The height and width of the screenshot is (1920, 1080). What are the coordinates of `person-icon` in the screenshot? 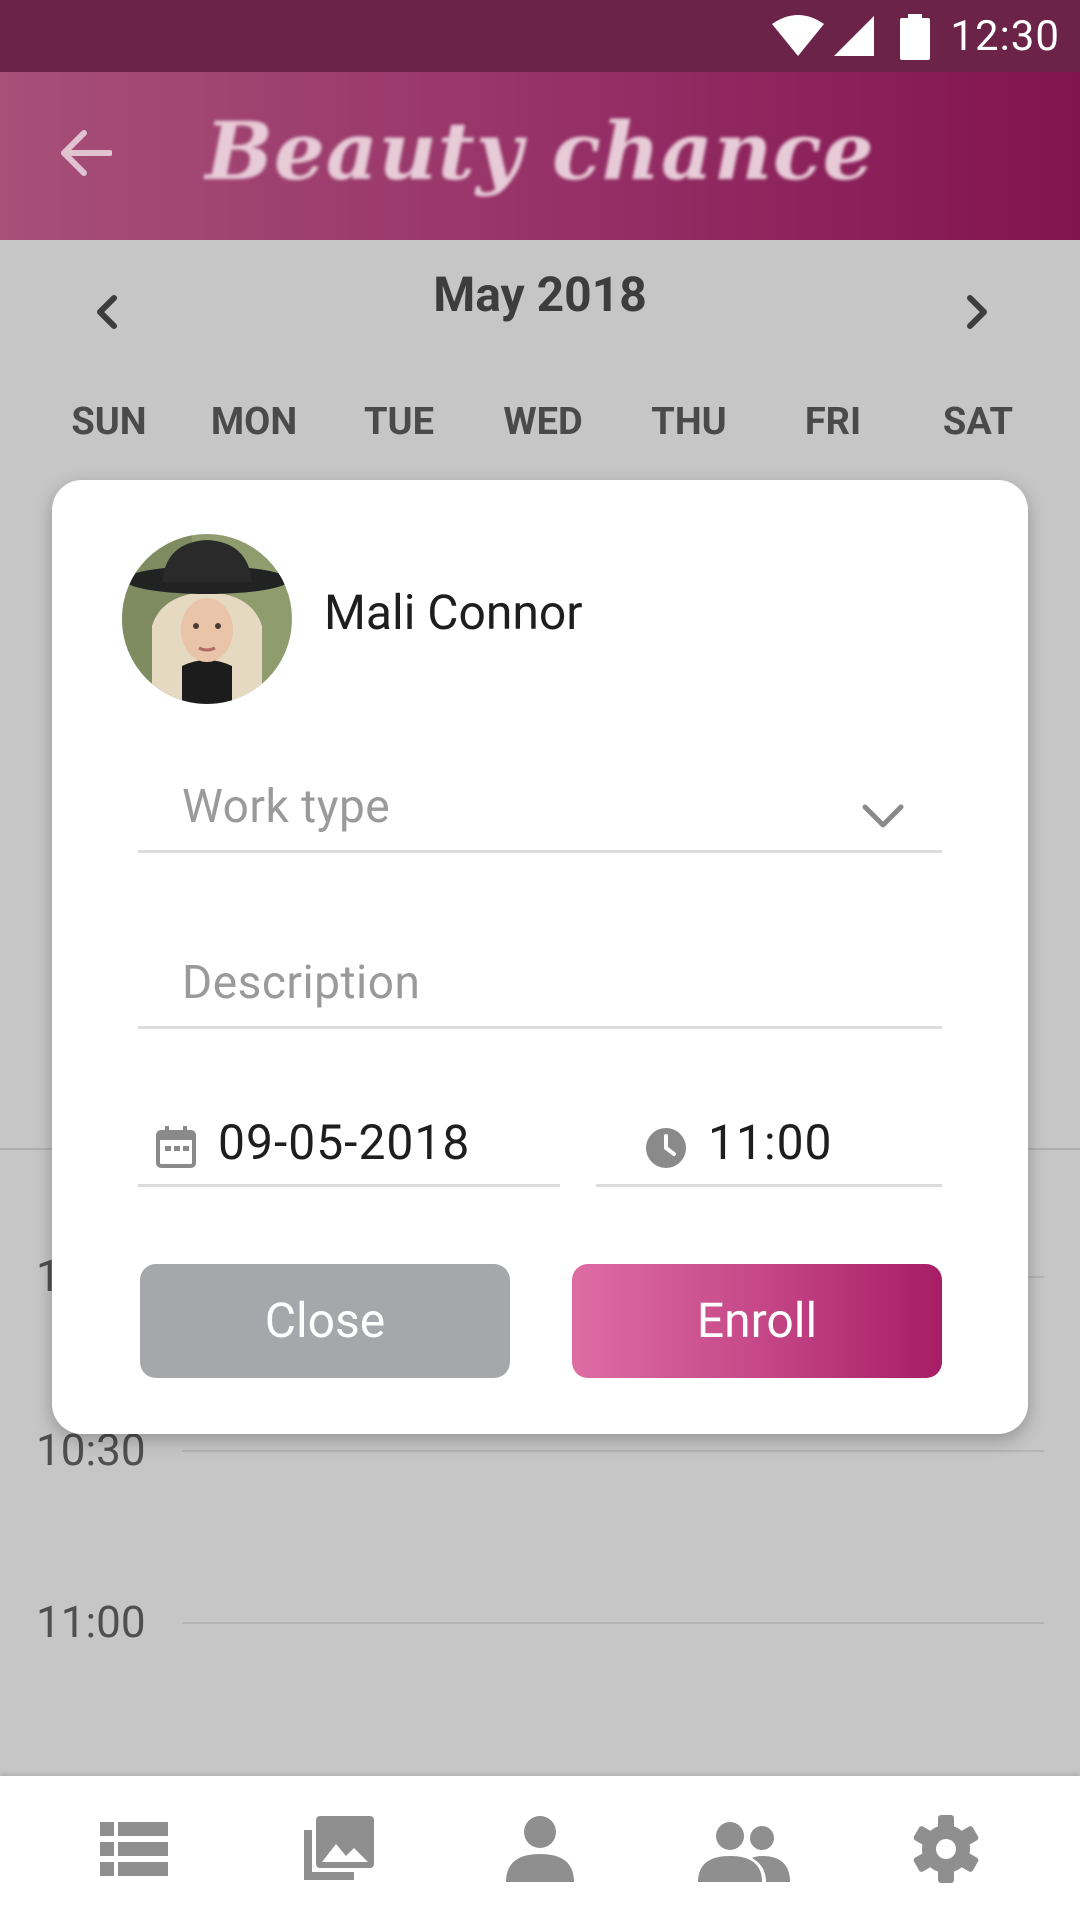 It's located at (540, 1849).